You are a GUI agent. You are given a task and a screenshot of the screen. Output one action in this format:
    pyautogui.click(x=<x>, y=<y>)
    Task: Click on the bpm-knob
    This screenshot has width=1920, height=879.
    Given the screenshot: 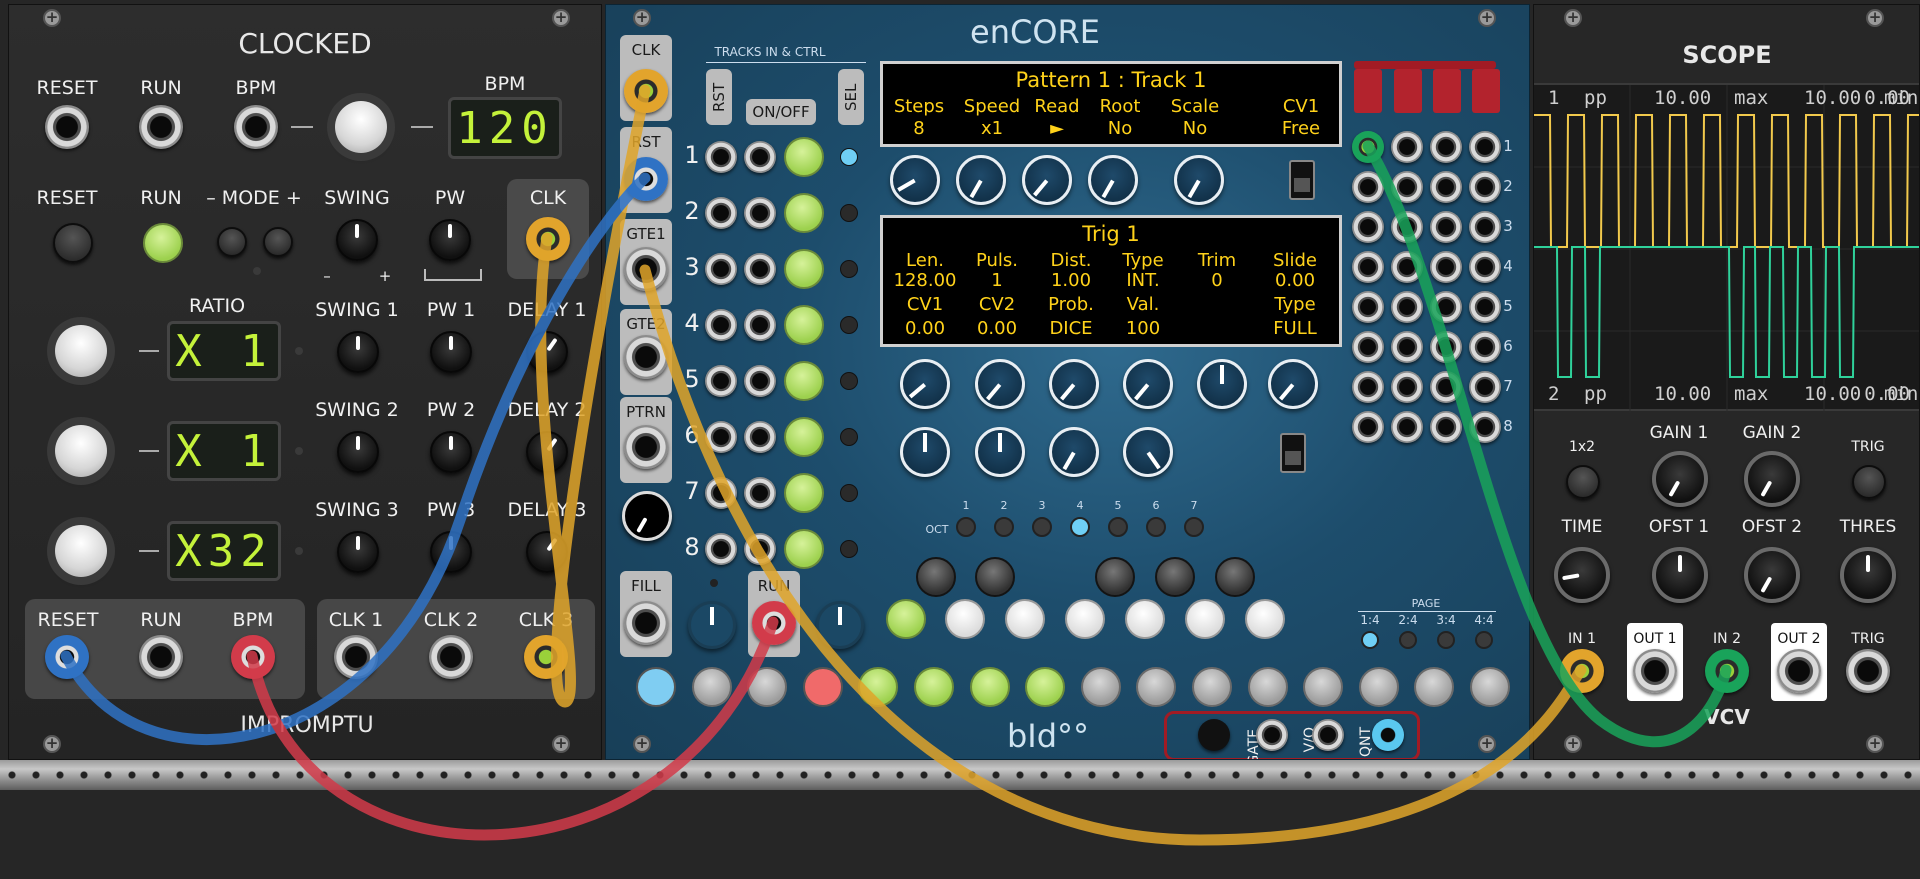 What is the action you would take?
    pyautogui.click(x=361, y=127)
    